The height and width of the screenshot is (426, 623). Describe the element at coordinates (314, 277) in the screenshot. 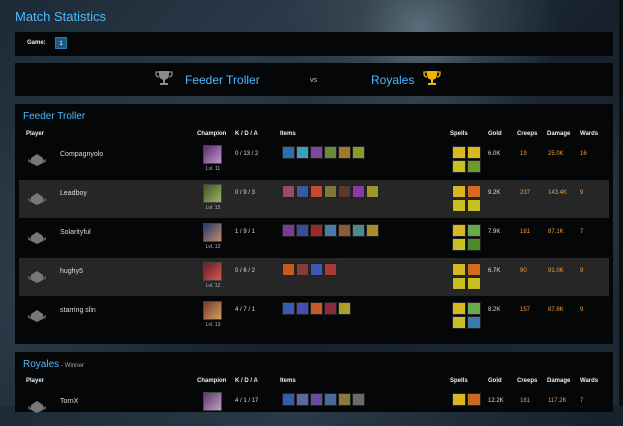

I see `player-row: hughy5 Lvl. 12 0 / 6 / 2 6.7K 90 91.0K 9` at that location.